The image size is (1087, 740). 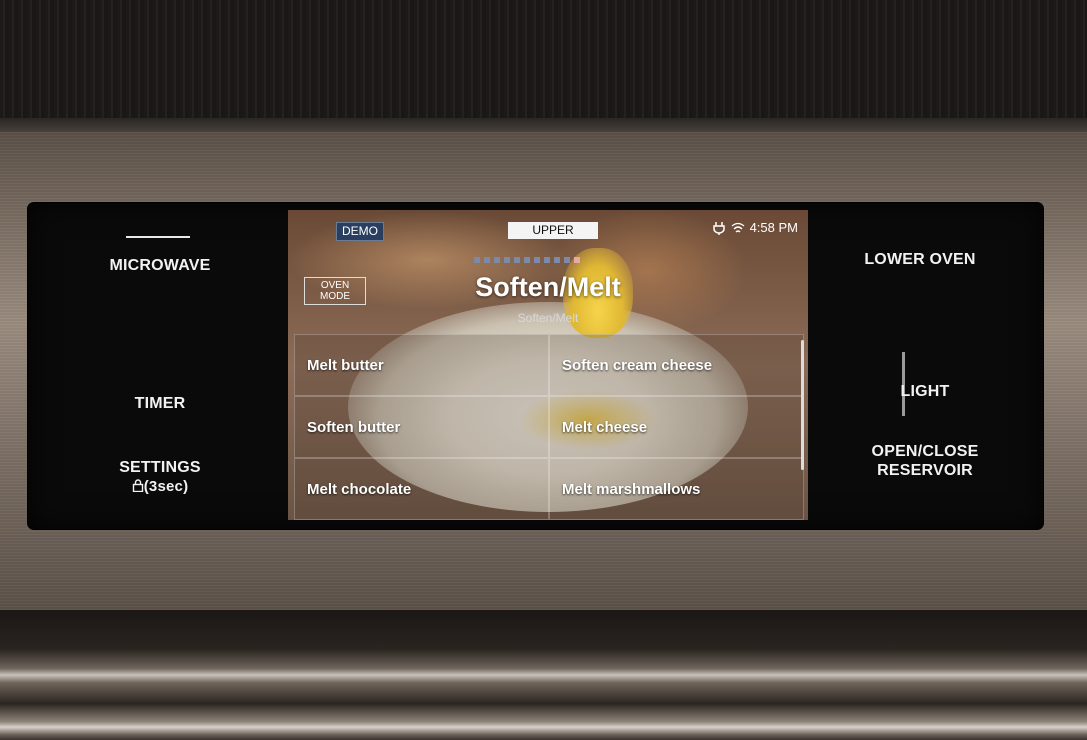 I want to click on option-soften-butter: Soften butter, so click(x=421, y=427).